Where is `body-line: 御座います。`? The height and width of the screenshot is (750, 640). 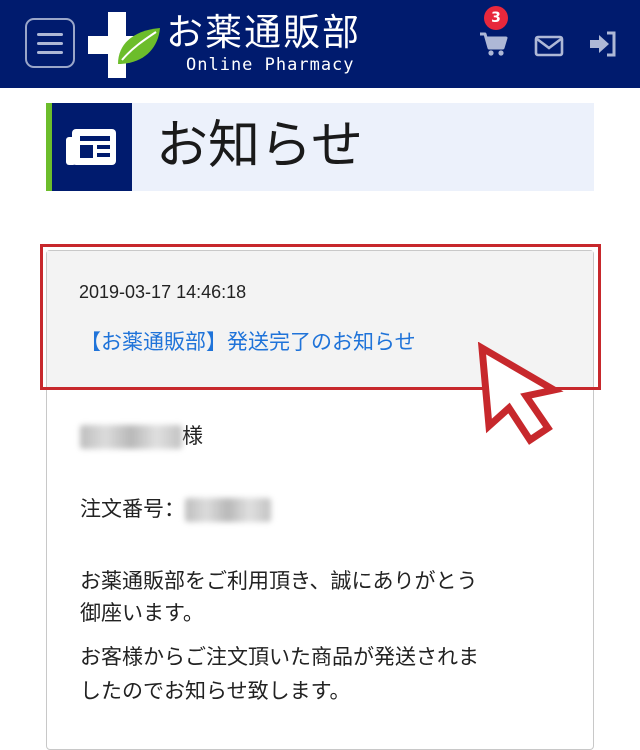
body-line: 御座います。 is located at coordinates (142, 613).